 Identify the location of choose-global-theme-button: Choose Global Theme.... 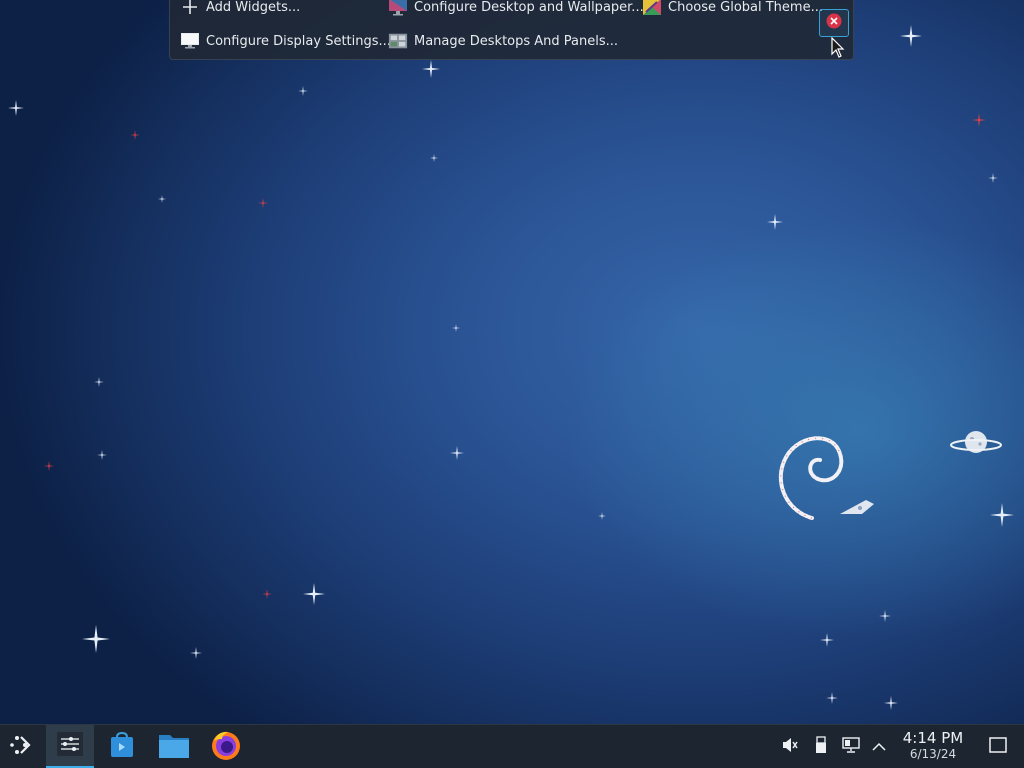
(732, 9).